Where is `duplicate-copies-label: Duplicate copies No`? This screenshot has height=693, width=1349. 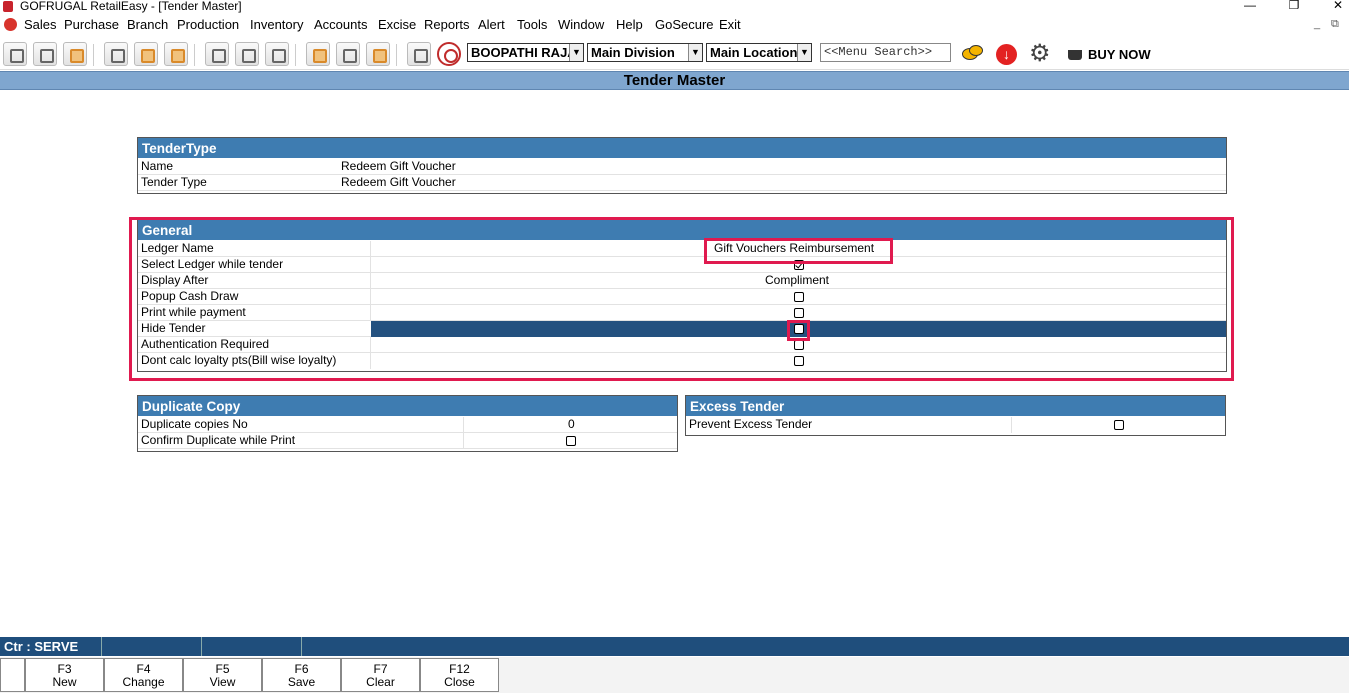
duplicate-copies-label: Duplicate copies No is located at coordinates (194, 424).